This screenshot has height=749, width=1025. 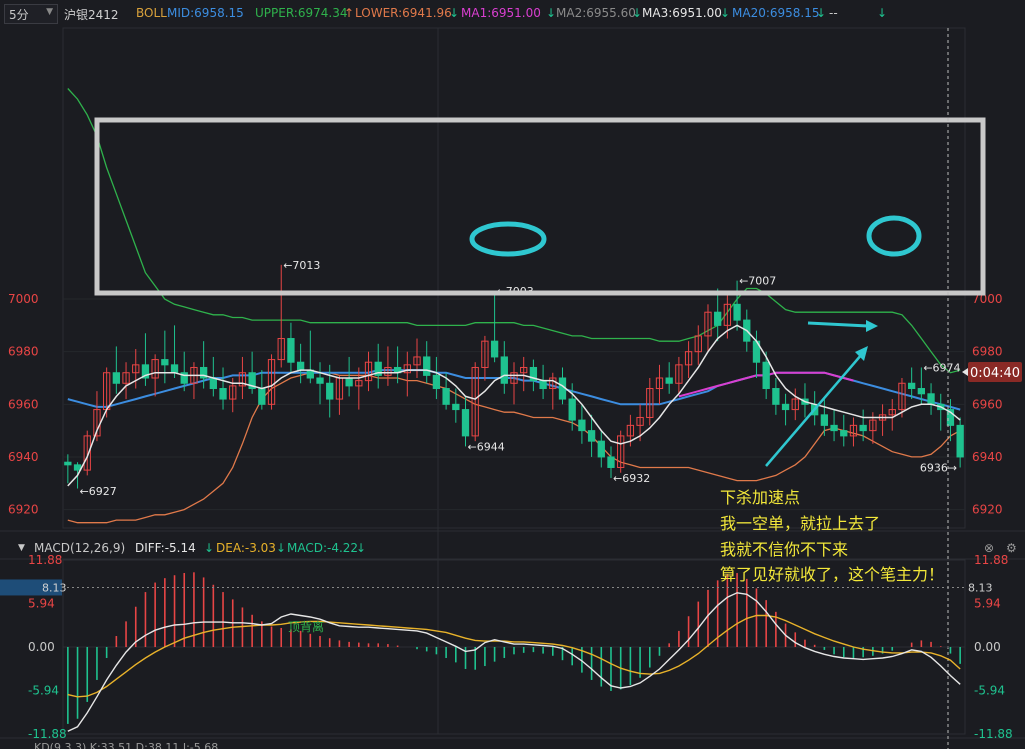 What do you see at coordinates (126, 745) in the screenshot?
I see `kd-header-partial: KD(9,3,3) K:33.51 D:38.11 J:-5.68` at bounding box center [126, 745].